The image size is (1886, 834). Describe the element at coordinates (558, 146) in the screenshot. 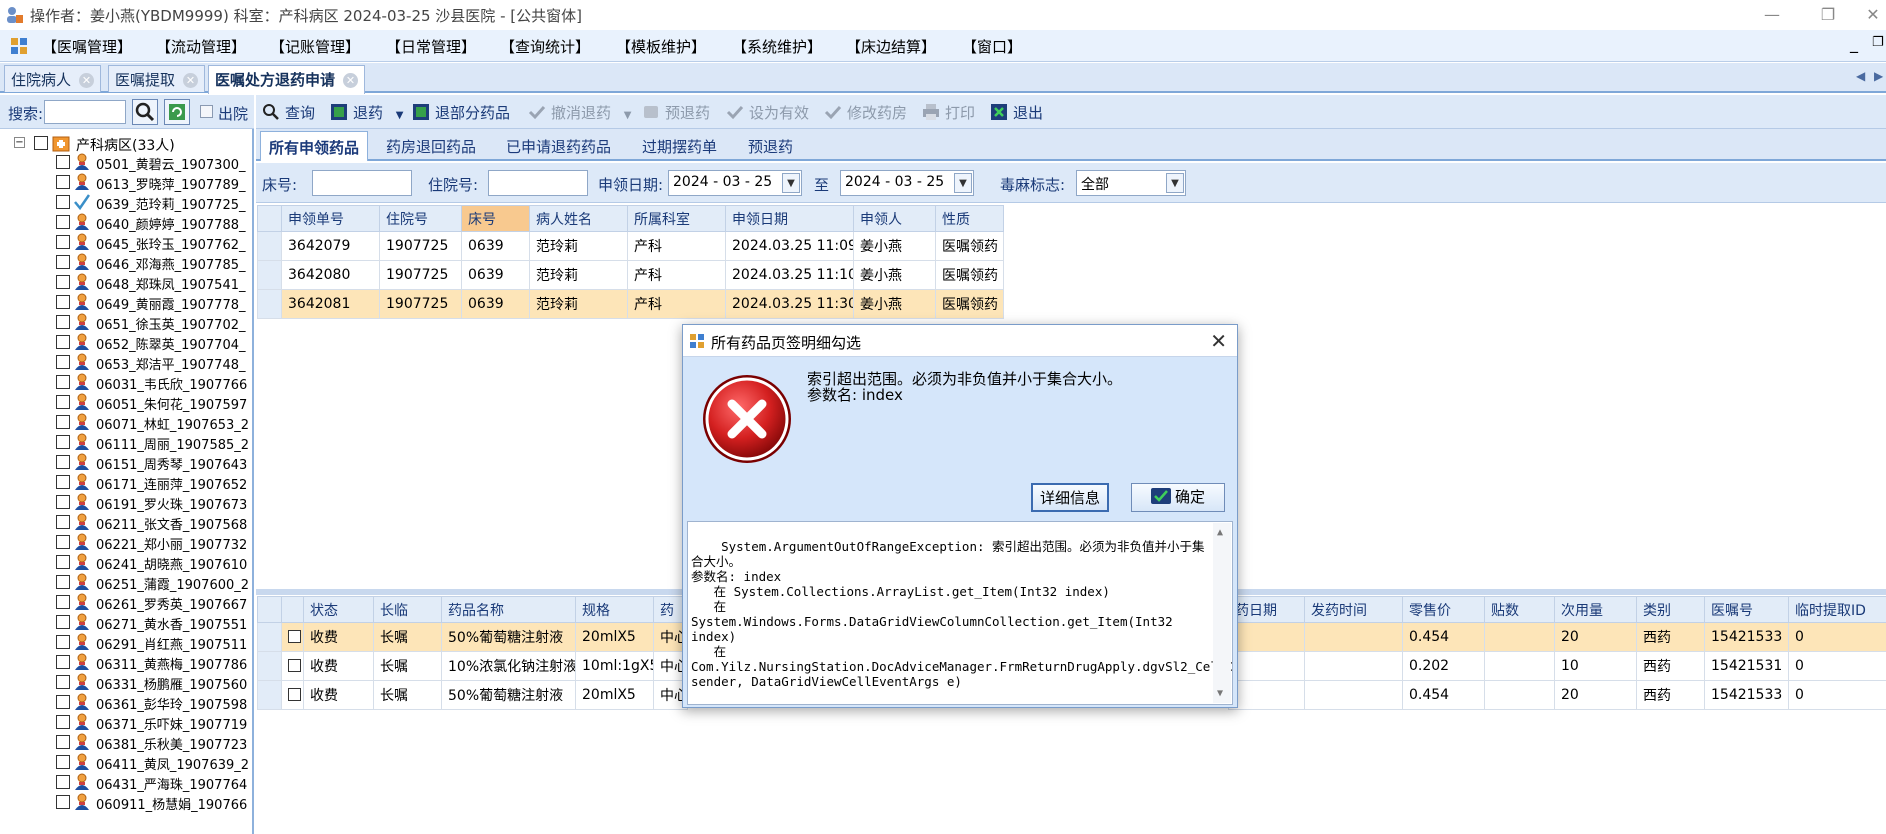

I see `tab-applied-return: 已申请退药药品` at that location.